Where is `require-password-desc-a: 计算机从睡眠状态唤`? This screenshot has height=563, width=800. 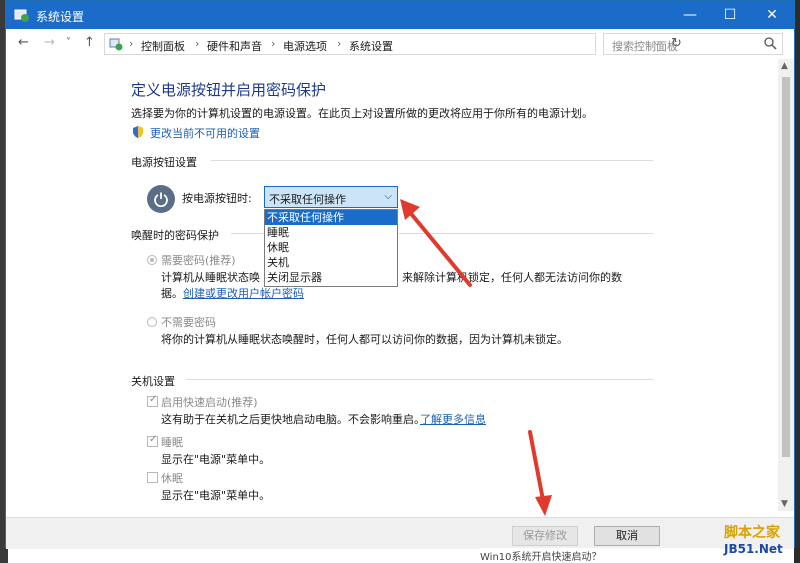 require-password-desc-a: 计算机从睡眠状态唤 is located at coordinates (210, 277).